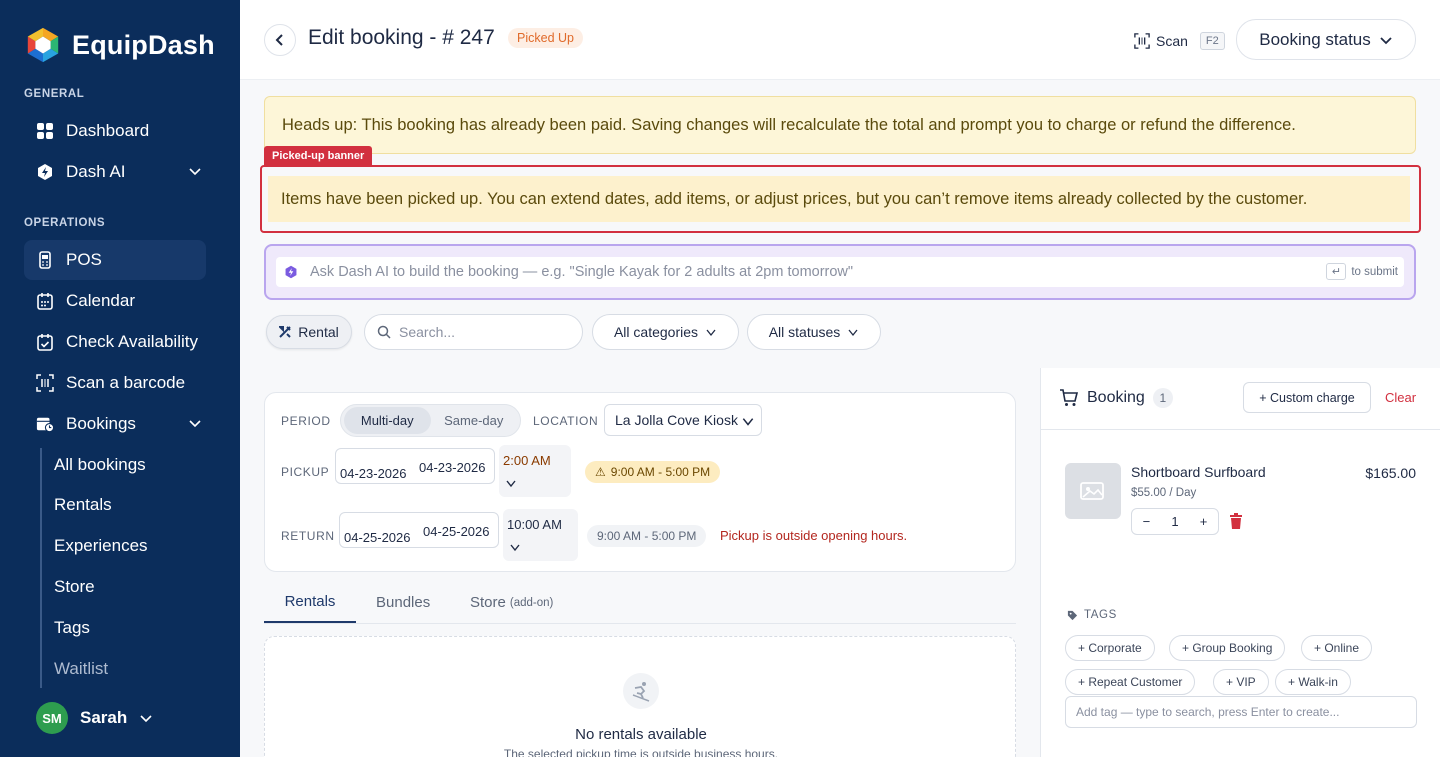  I want to click on sidebar-item-dashboard: Dashboard, so click(115, 131).